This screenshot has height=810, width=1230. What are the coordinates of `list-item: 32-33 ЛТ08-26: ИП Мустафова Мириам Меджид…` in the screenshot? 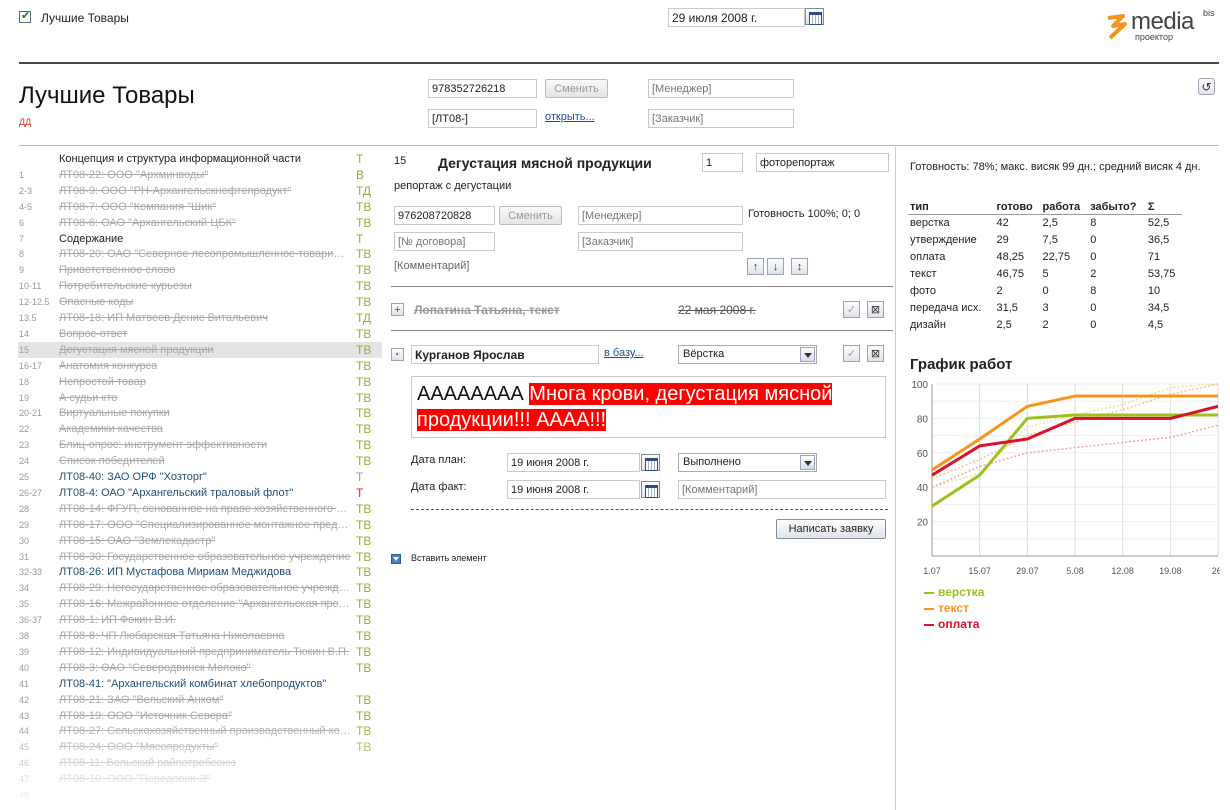 It's located at (200, 572).